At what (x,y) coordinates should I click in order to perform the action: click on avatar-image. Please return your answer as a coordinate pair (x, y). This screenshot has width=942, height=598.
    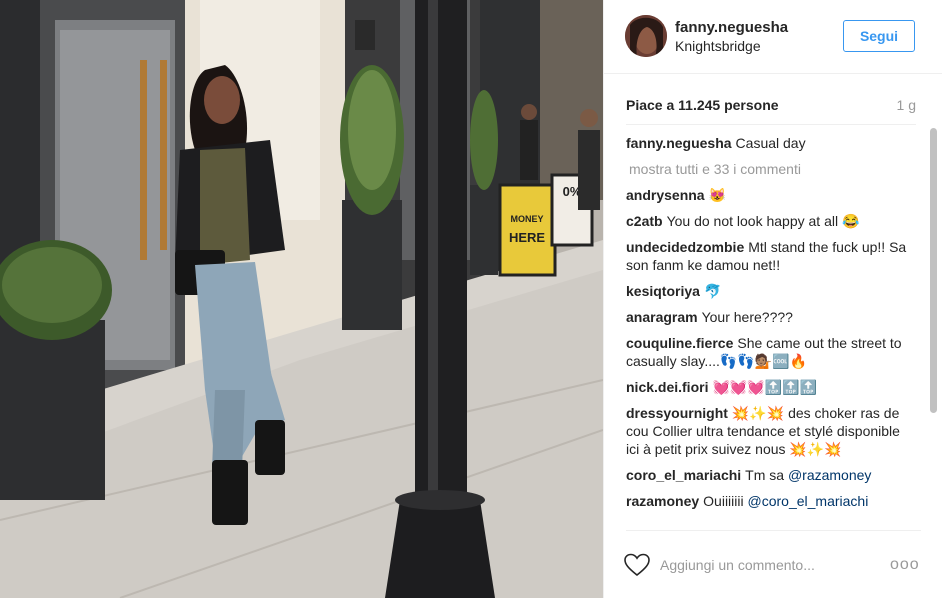
    Looking at the image, I should click on (646, 36).